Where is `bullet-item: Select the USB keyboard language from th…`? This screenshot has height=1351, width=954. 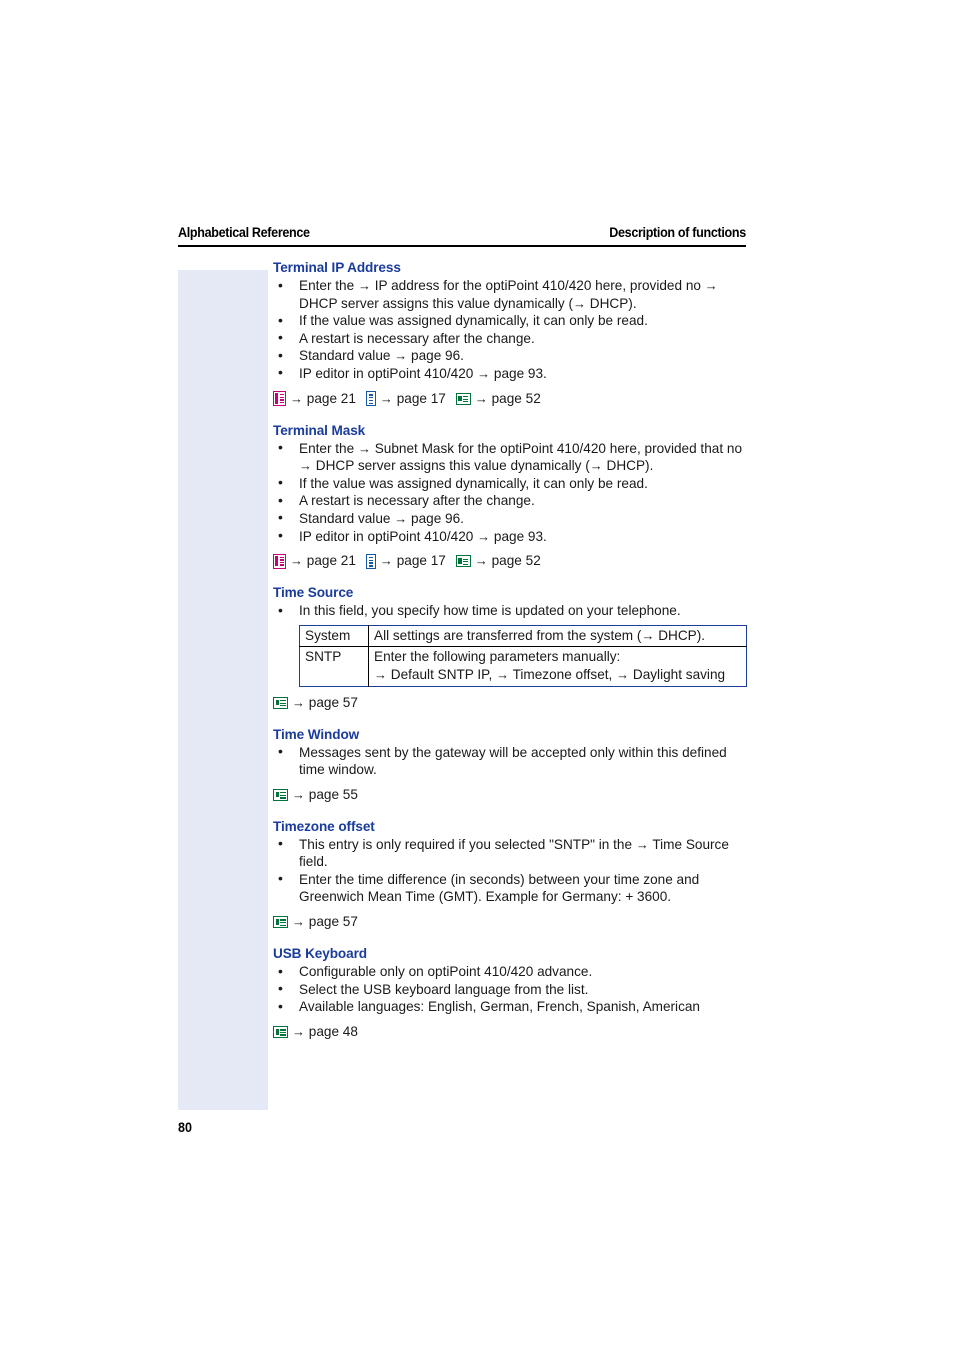 bullet-item: Select the USB keyboard language from th… is located at coordinates (510, 989).